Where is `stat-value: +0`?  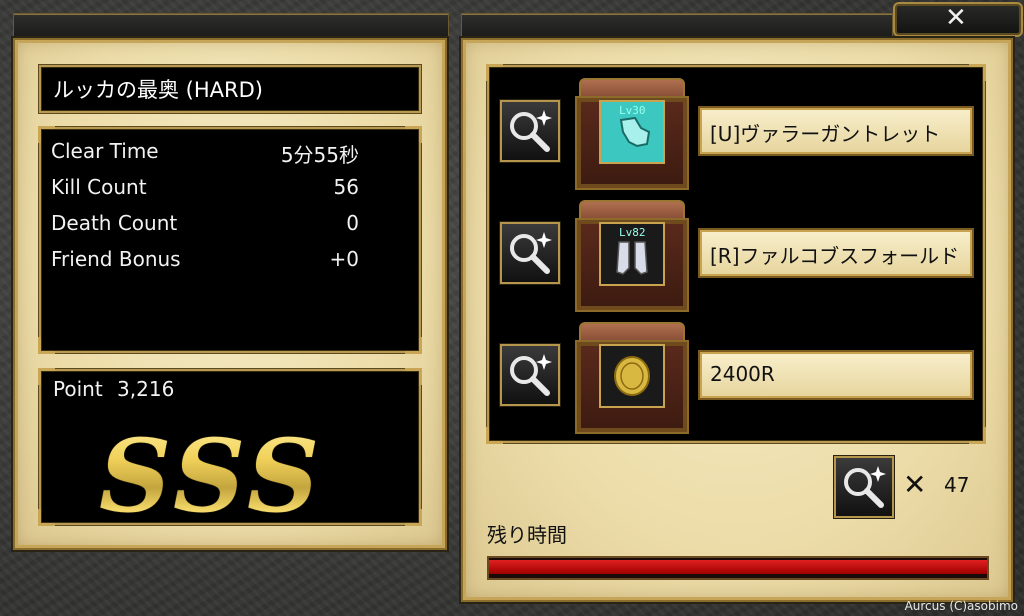 stat-value: +0 is located at coordinates (344, 259).